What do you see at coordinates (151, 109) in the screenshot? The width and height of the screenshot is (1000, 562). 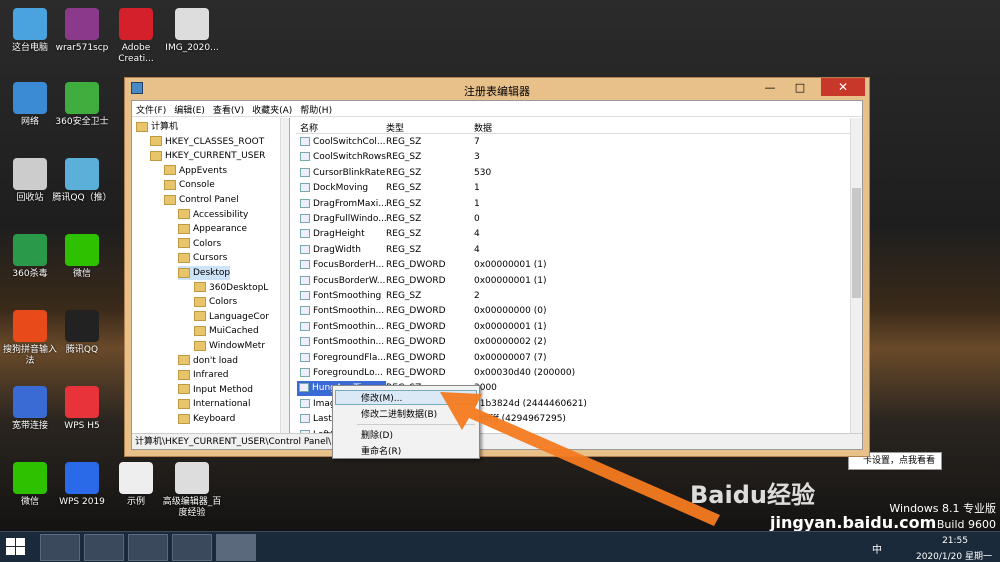 I see `menu-item: 文件(F)` at bounding box center [151, 109].